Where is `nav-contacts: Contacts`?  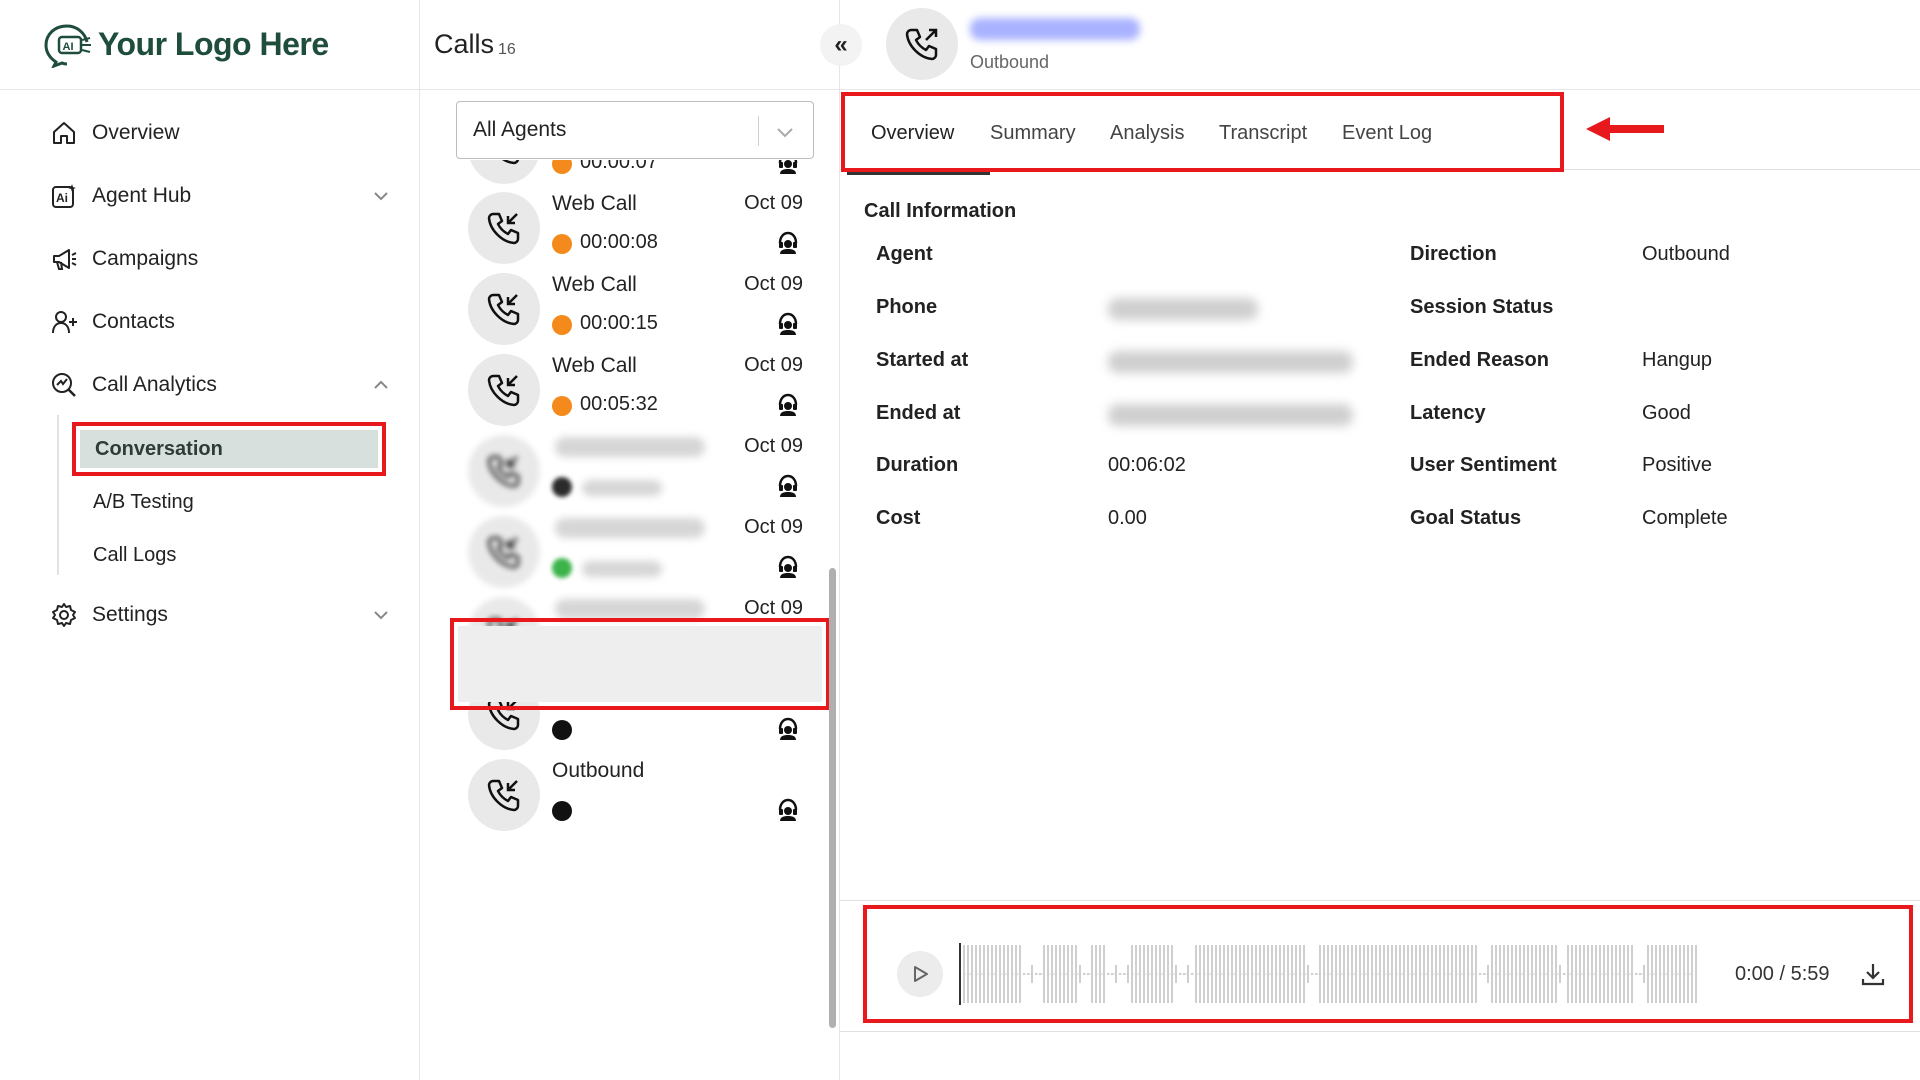
nav-contacts: Contacts is located at coordinates (220, 322).